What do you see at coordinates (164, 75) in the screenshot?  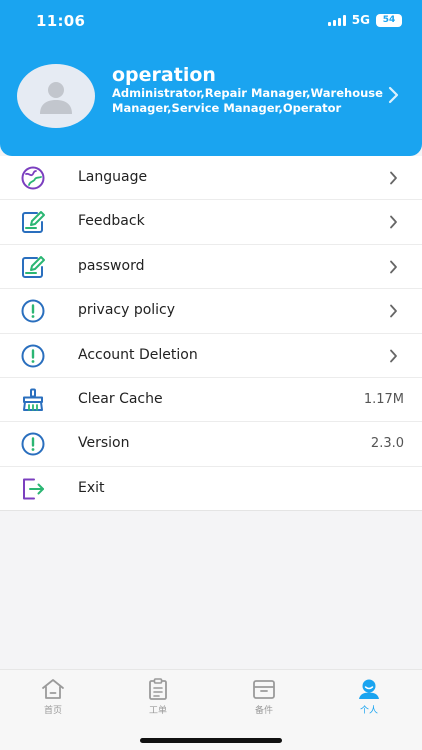 I see `user-name: operation` at bounding box center [164, 75].